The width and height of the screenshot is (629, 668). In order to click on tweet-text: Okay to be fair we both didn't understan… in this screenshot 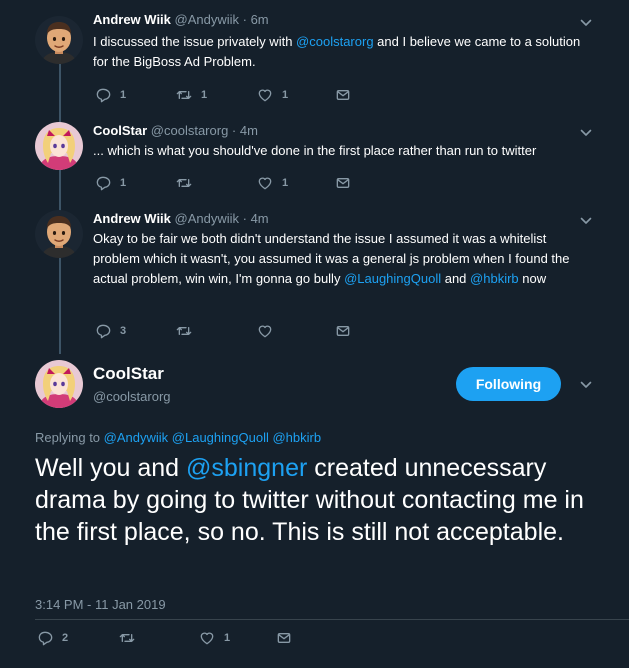, I will do `click(343, 259)`.